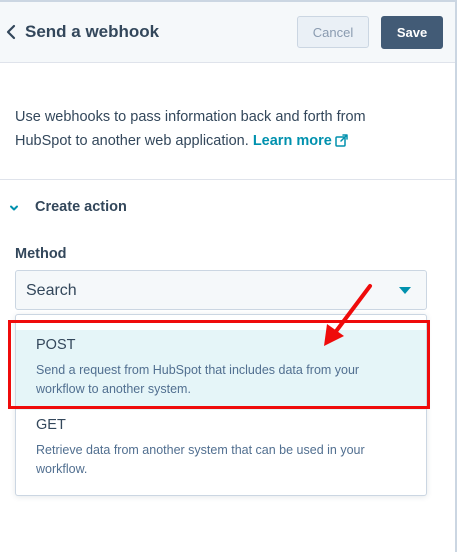 The height and width of the screenshot is (552, 457). Describe the element at coordinates (51, 290) in the screenshot. I see `method-select-value: Search` at that location.